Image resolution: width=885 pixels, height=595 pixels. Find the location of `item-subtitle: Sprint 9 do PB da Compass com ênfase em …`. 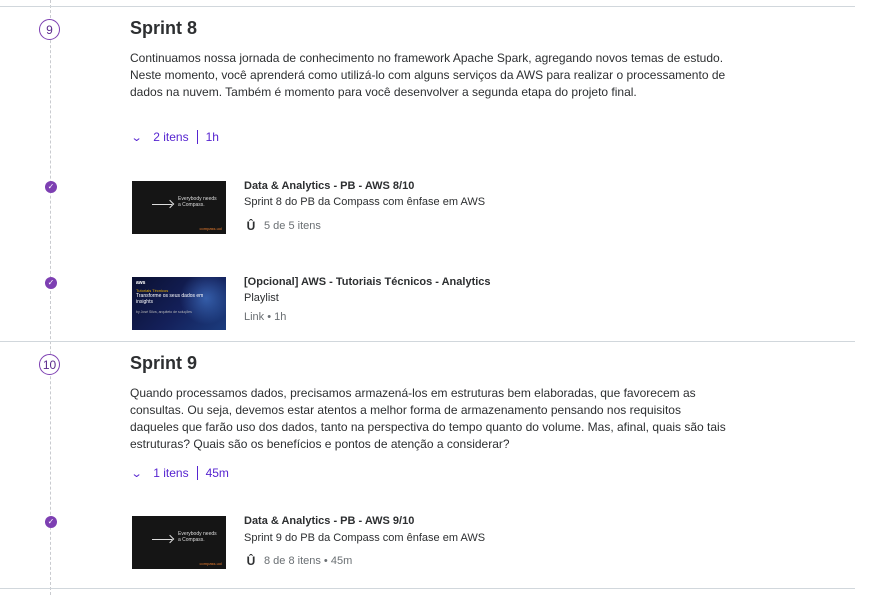

item-subtitle: Sprint 9 do PB da Compass com ênfase em … is located at coordinates (365, 538).